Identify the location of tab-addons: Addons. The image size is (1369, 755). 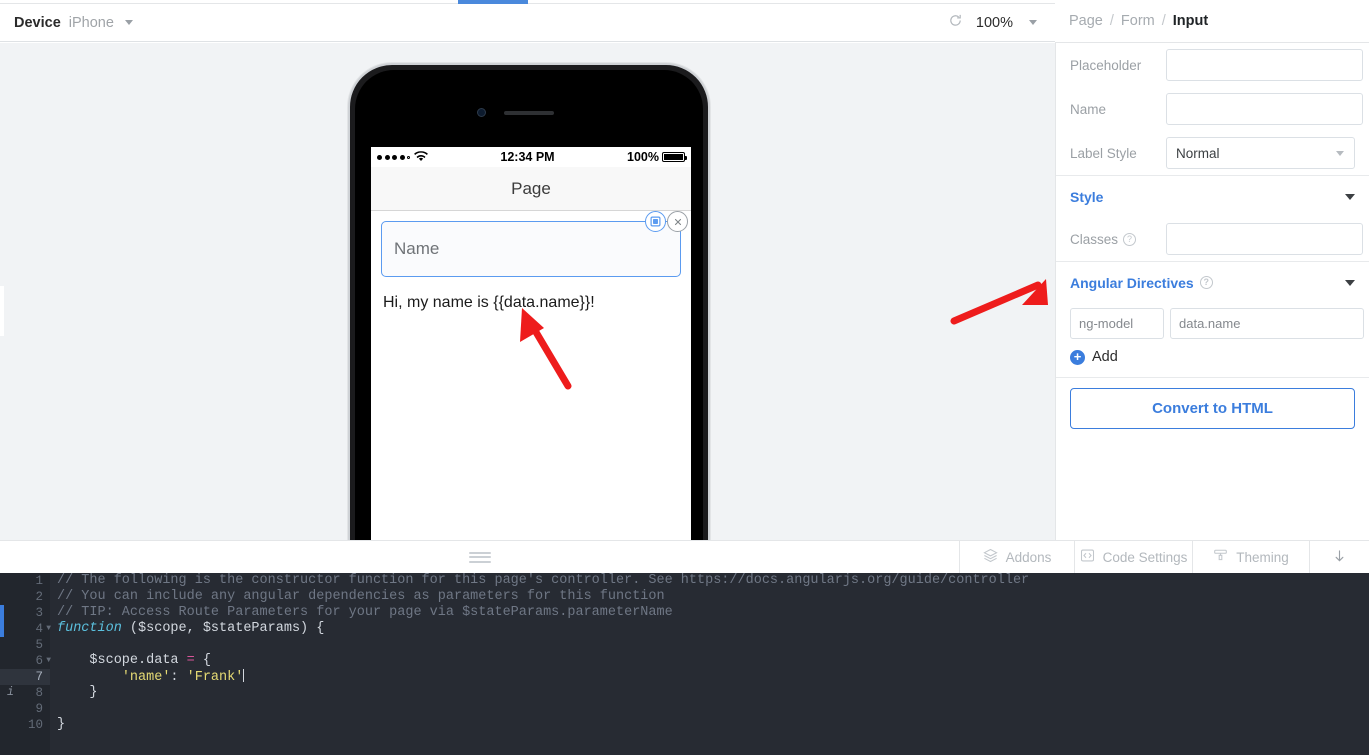
(1016, 557).